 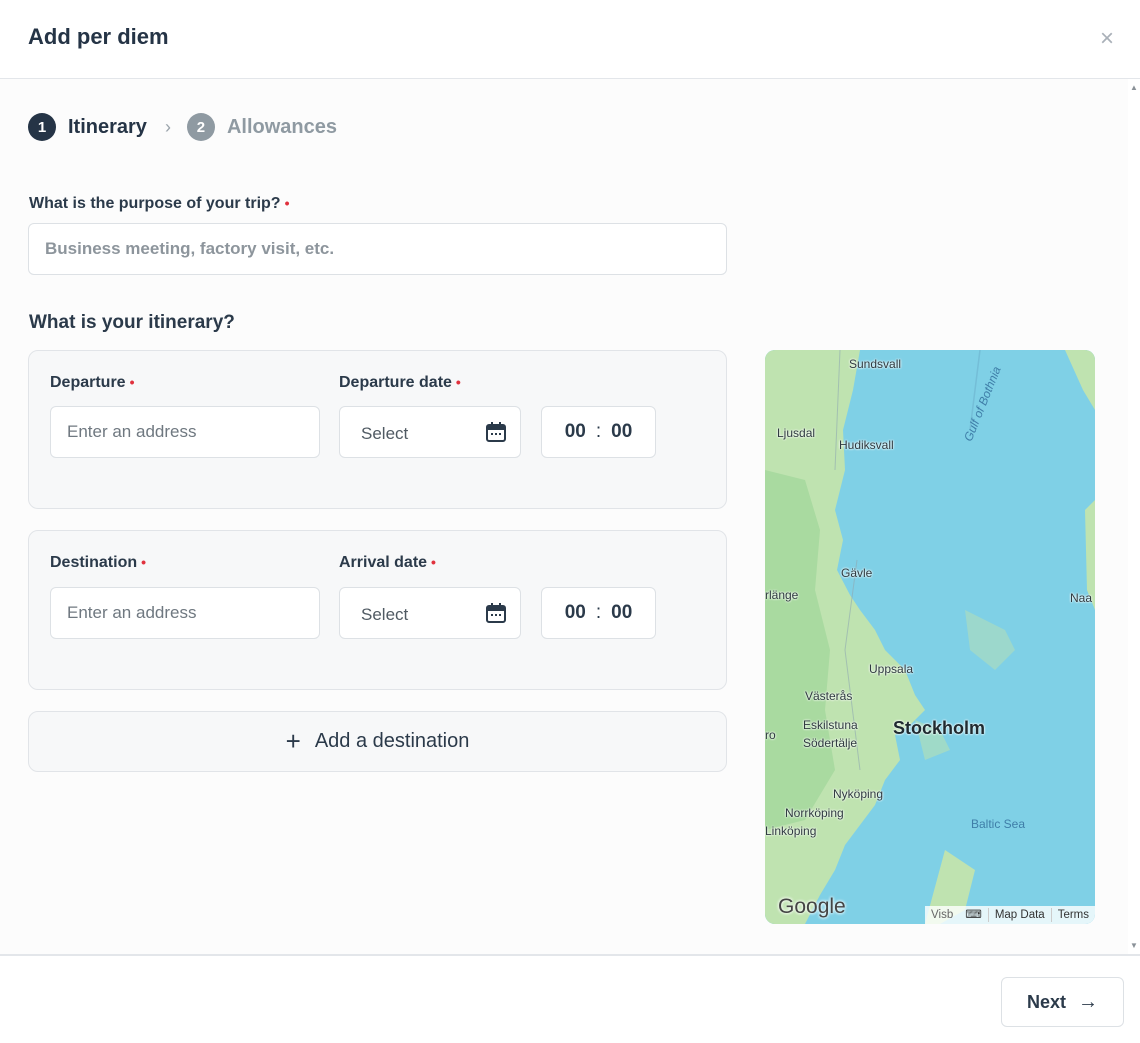 What do you see at coordinates (973, 915) in the screenshot?
I see `keyboard-icon: ⌨` at bounding box center [973, 915].